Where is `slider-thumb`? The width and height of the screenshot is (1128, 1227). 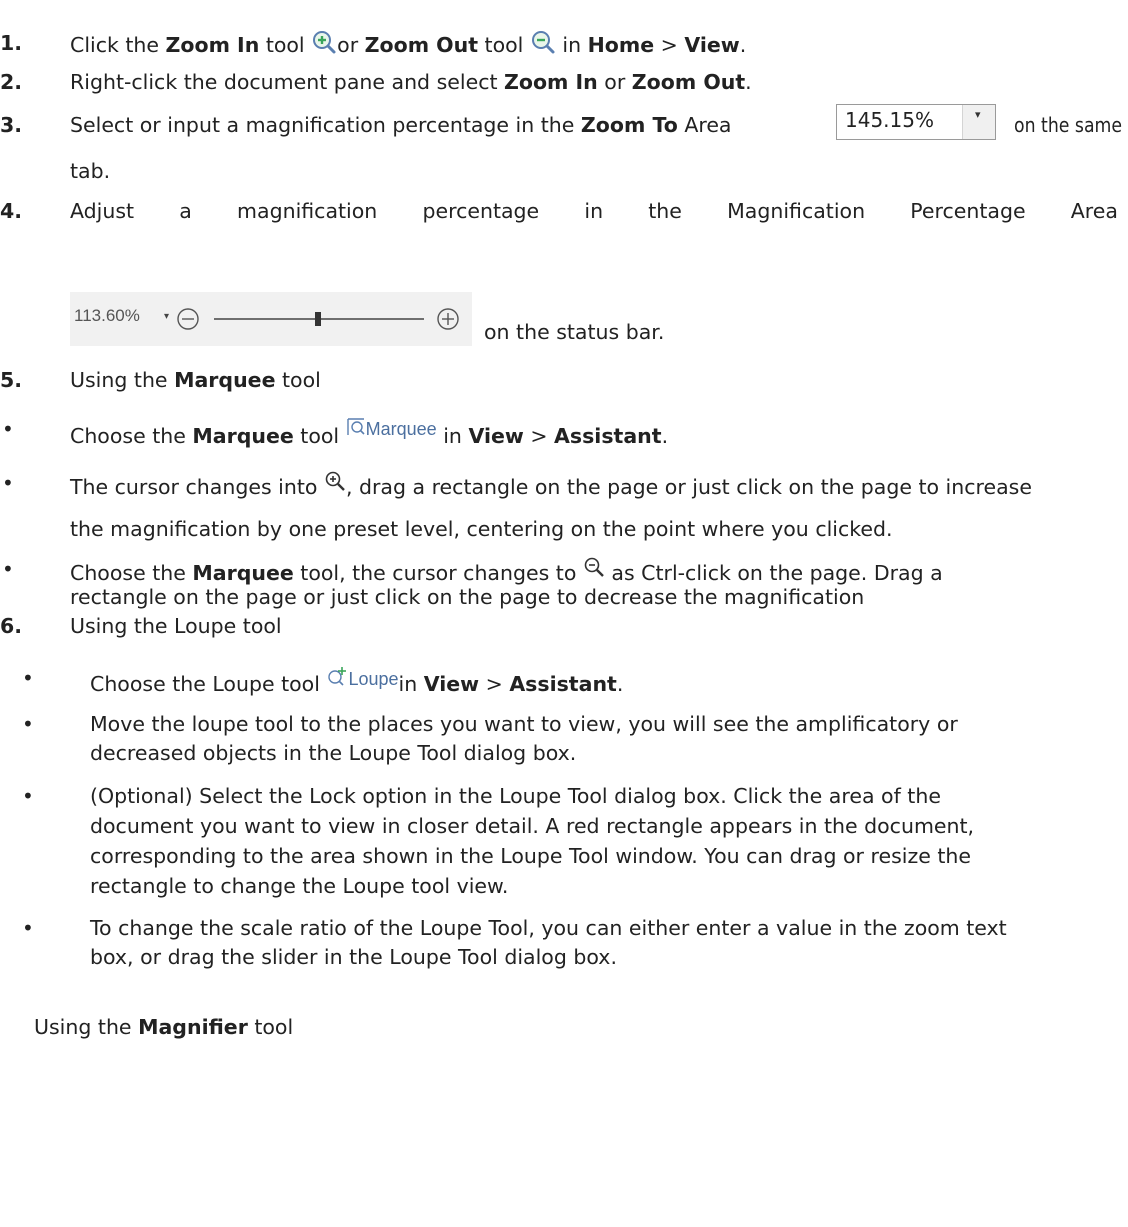
slider-thumb is located at coordinates (318, 319).